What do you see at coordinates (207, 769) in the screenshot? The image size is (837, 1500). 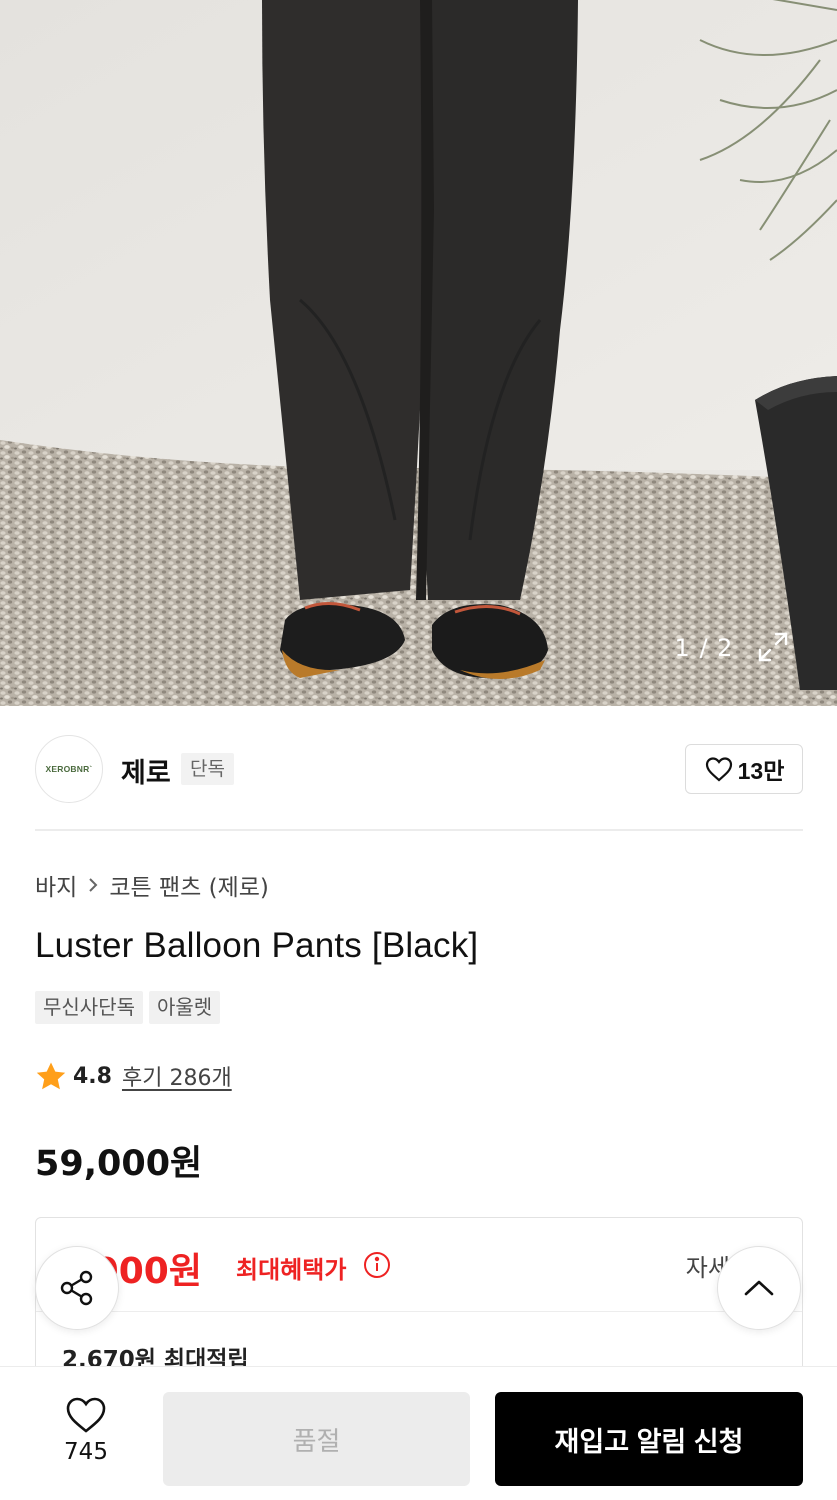 I see `exclusive-badge: 단독` at bounding box center [207, 769].